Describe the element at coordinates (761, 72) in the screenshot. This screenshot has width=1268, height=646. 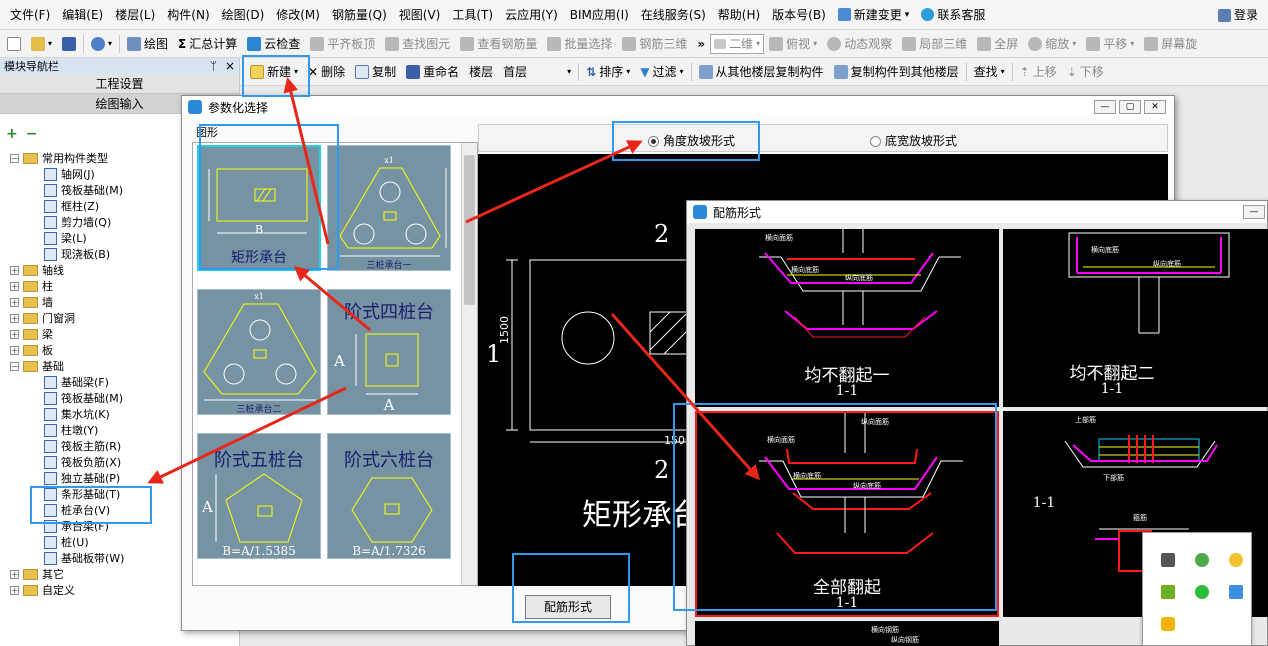
I see `copy-from-floor-button: 从其他楼层复制构件` at that location.